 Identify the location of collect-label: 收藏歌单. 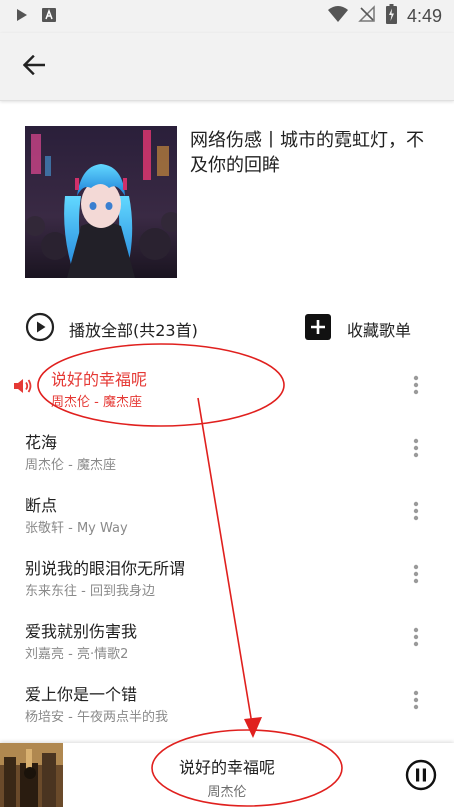
(379, 330).